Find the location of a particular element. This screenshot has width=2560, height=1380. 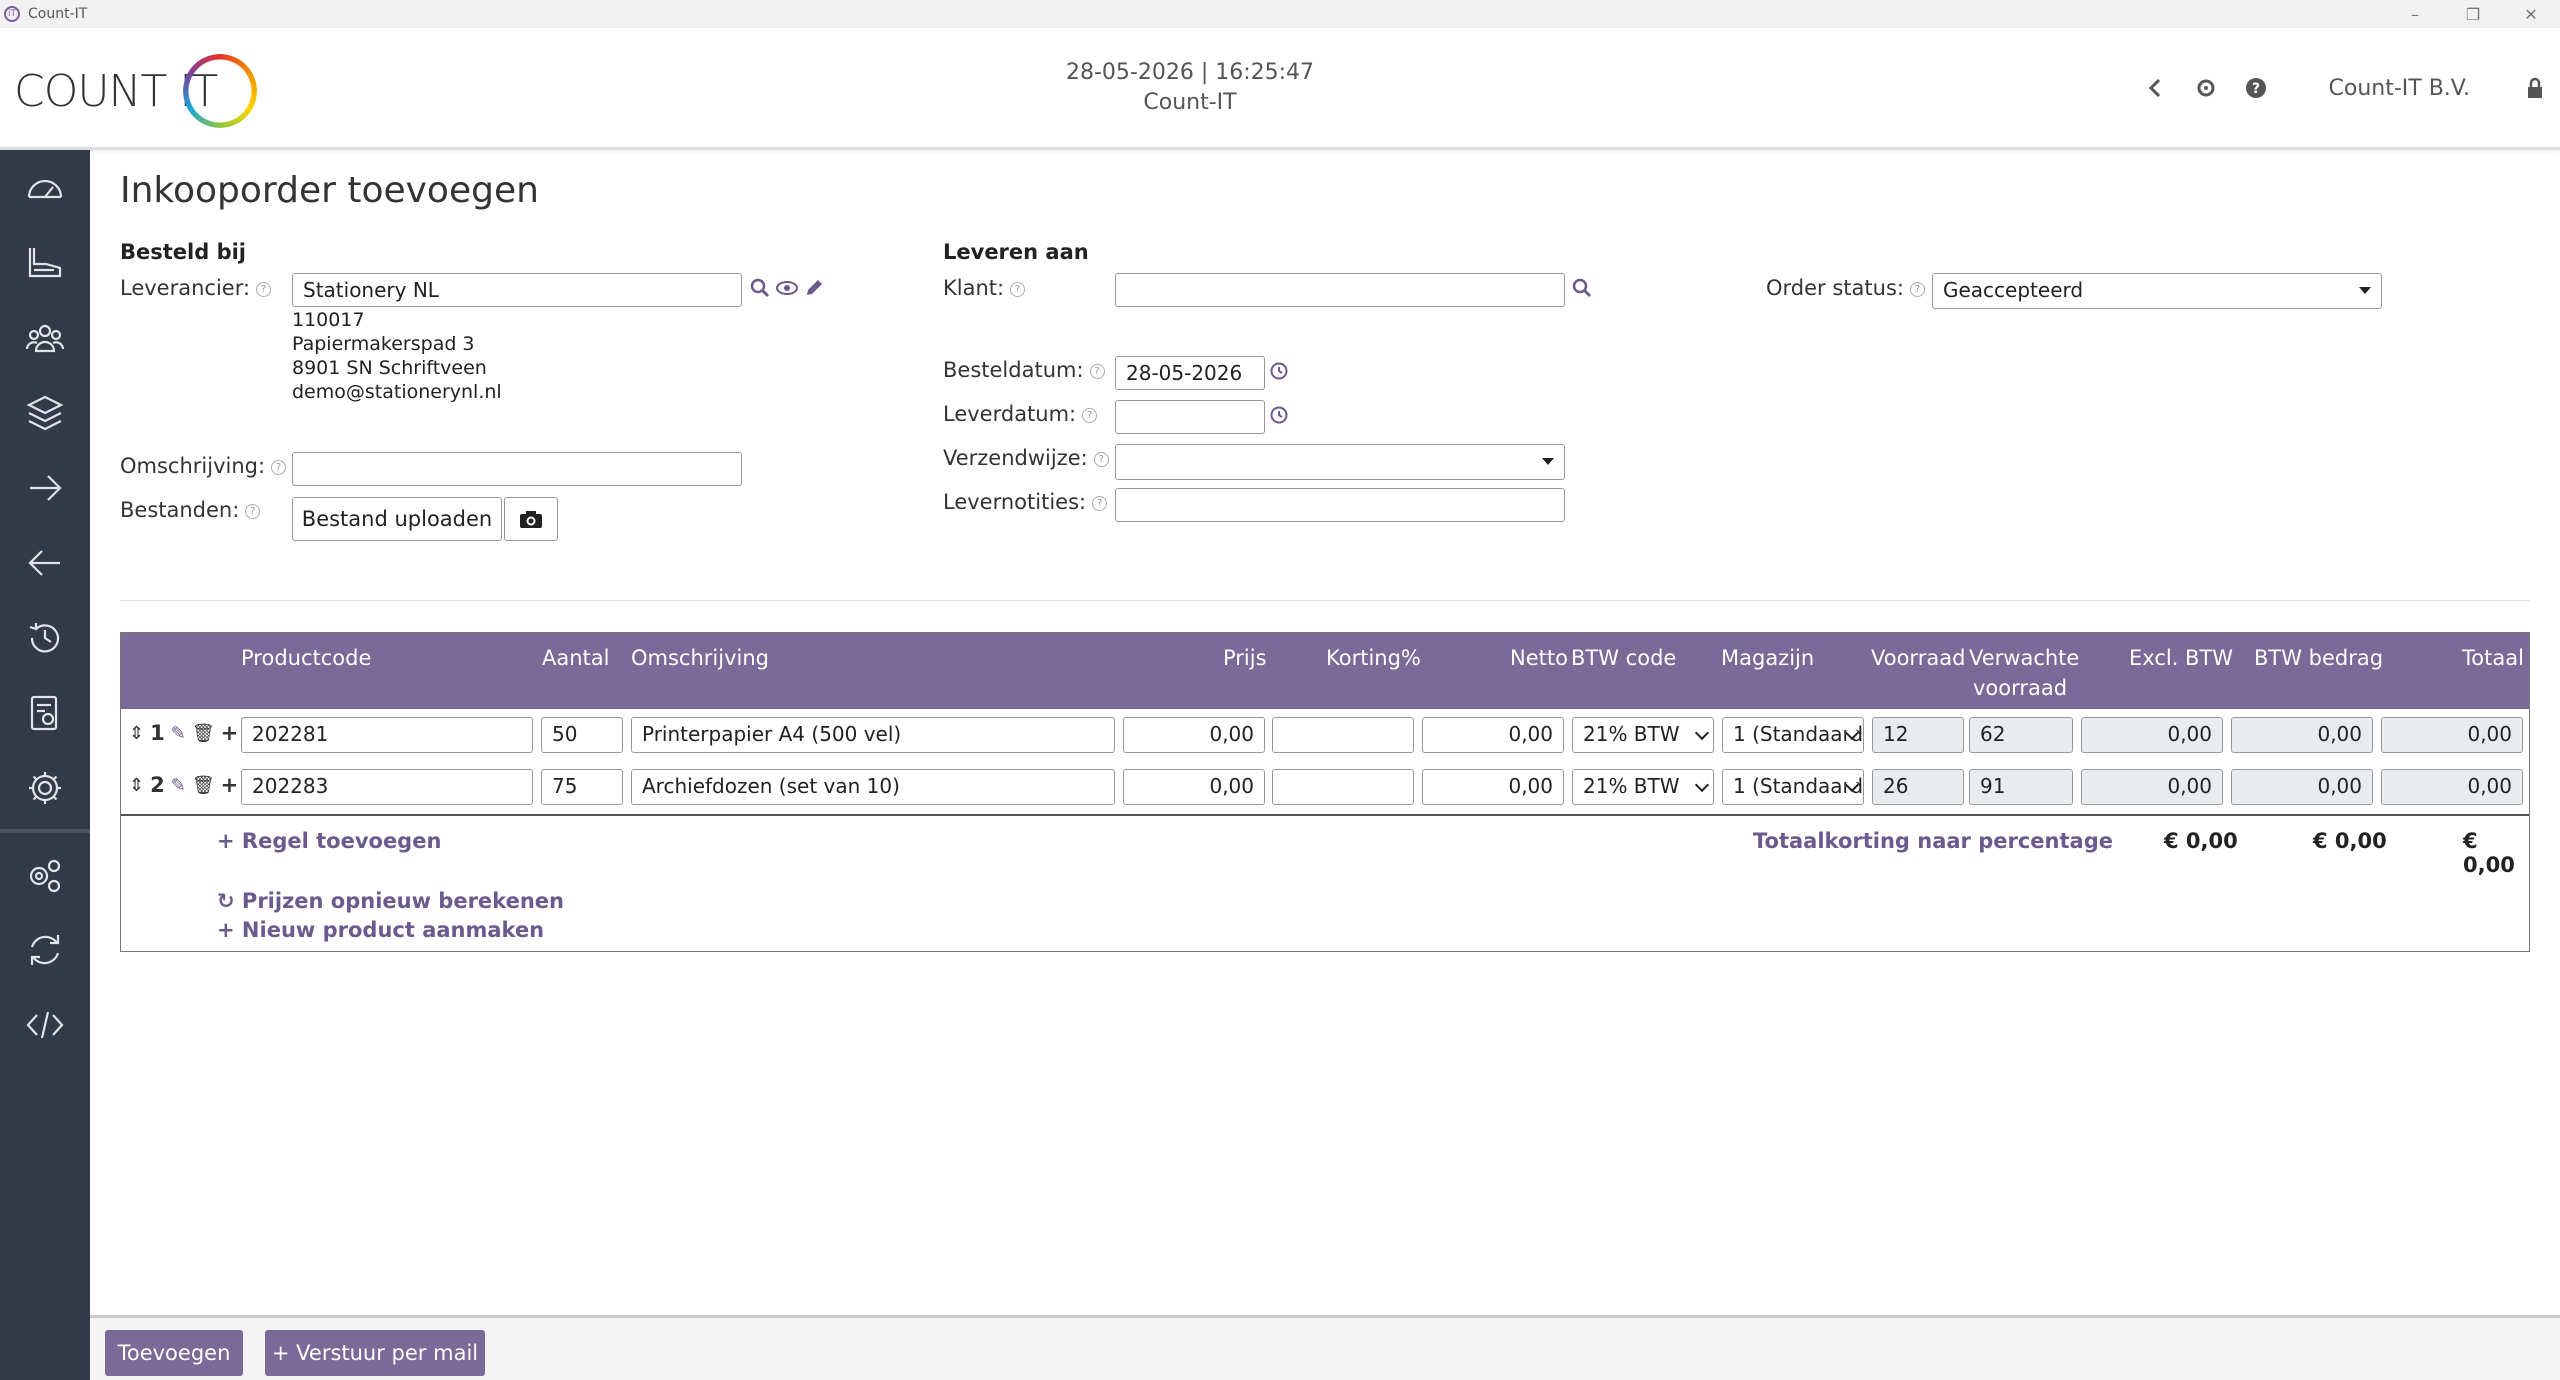

upload-file-button: Bestand uploaden is located at coordinates (397, 519).